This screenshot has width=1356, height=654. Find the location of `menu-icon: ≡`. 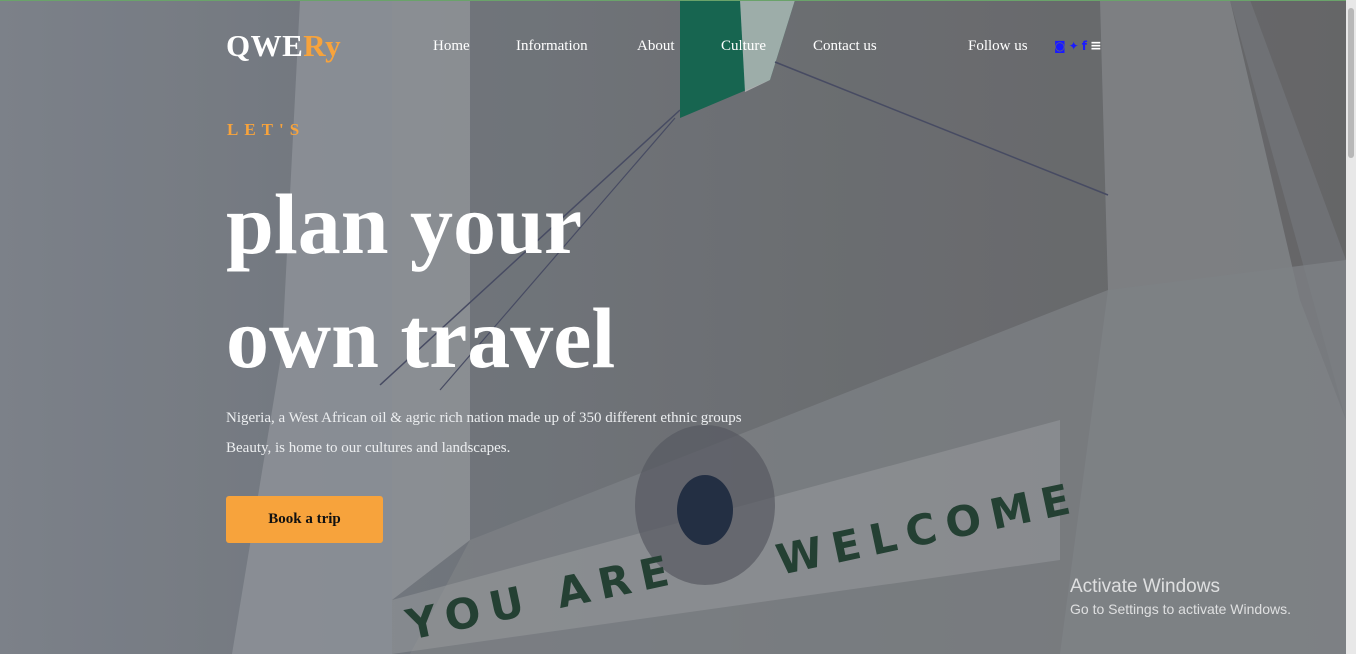

menu-icon: ≡ is located at coordinates (1096, 46).